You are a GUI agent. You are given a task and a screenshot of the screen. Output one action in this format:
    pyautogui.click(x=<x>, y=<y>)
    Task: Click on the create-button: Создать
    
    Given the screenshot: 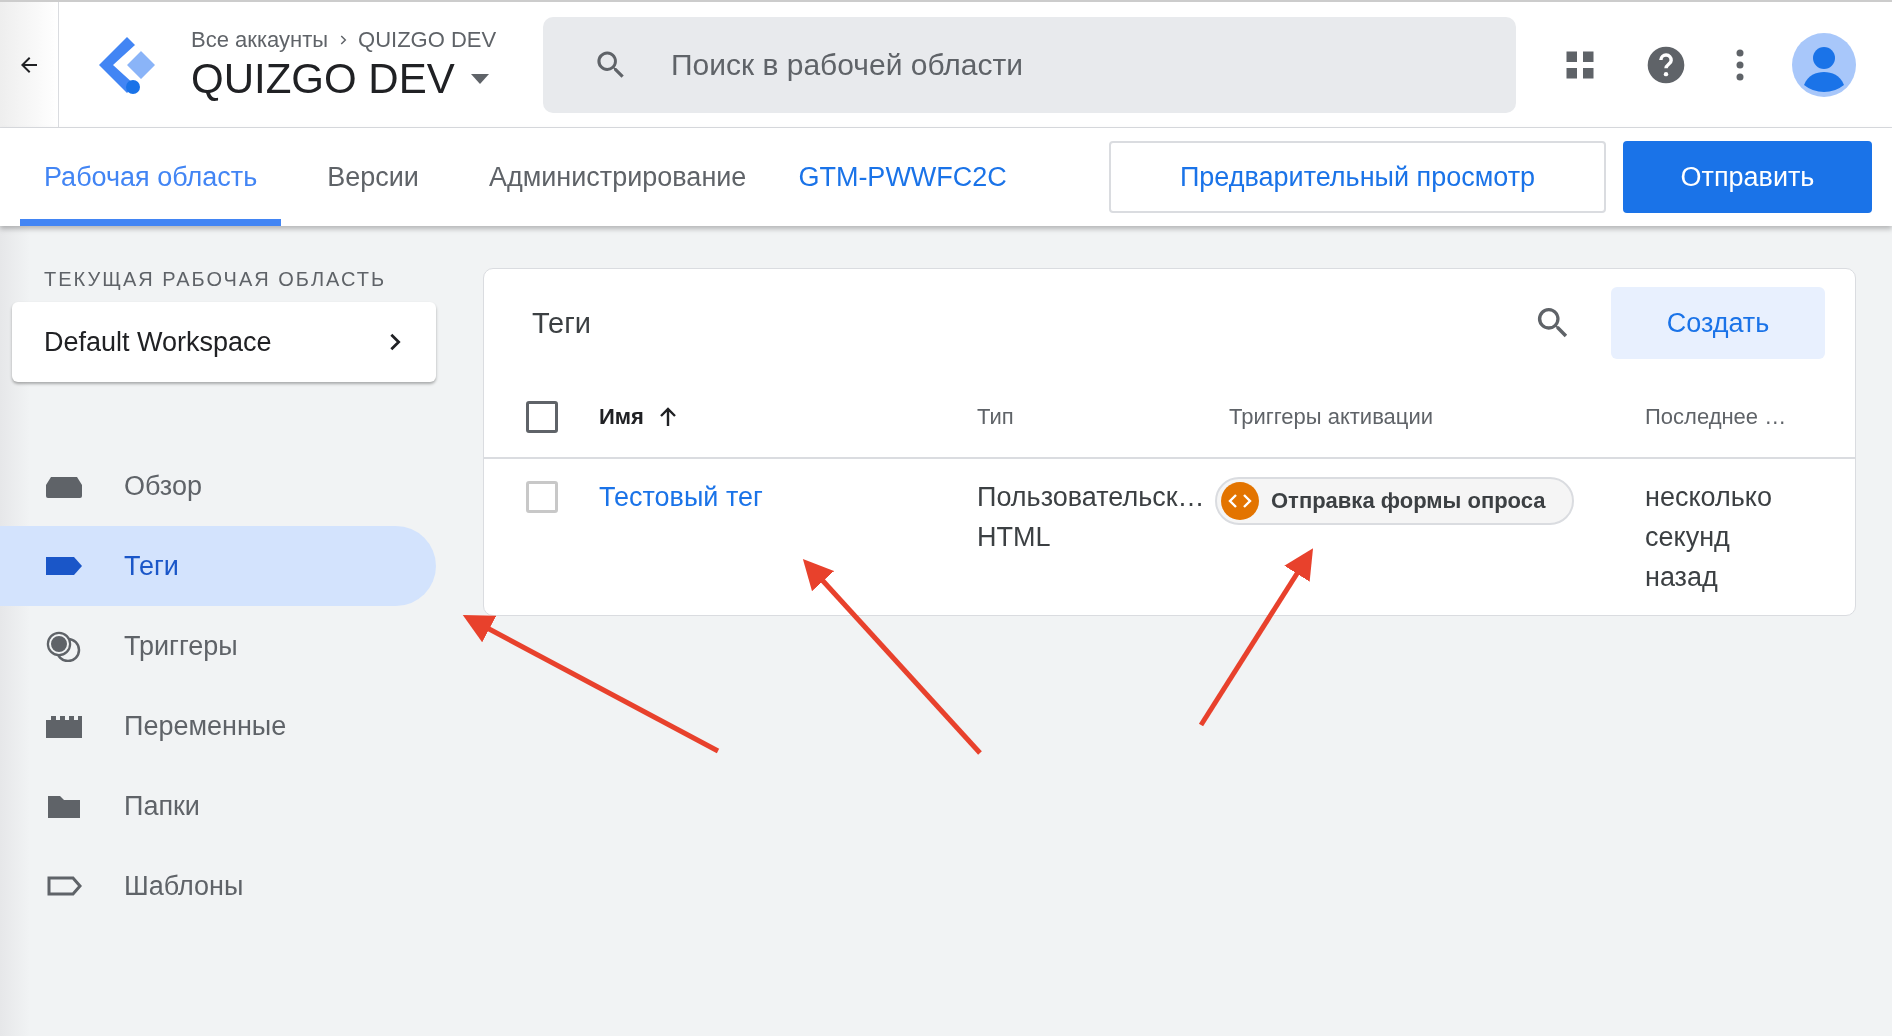 What is the action you would take?
    pyautogui.click(x=1718, y=323)
    